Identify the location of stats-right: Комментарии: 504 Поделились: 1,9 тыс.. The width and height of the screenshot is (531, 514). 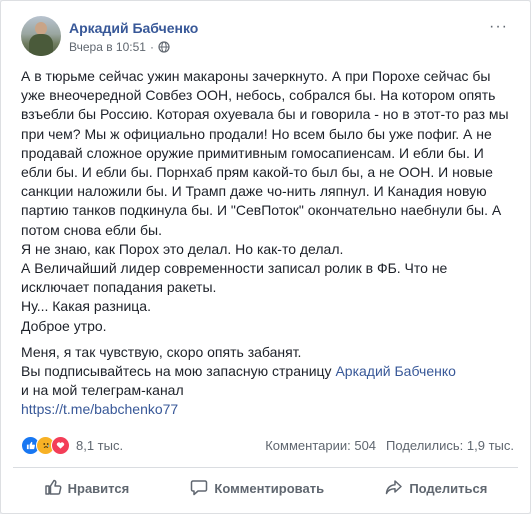
(389, 445).